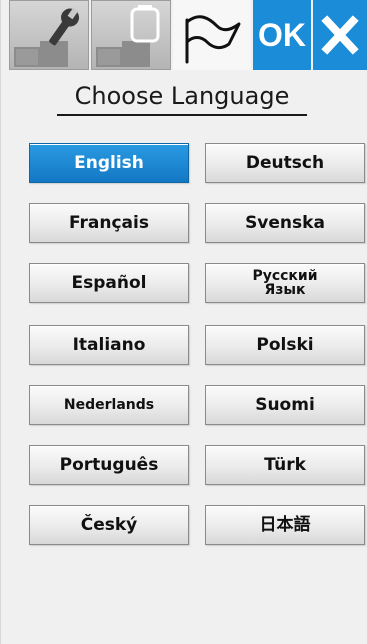 The height and width of the screenshot is (644, 368). Describe the element at coordinates (285, 405) in the screenshot. I see `language-button-suomi: Suomi` at that location.